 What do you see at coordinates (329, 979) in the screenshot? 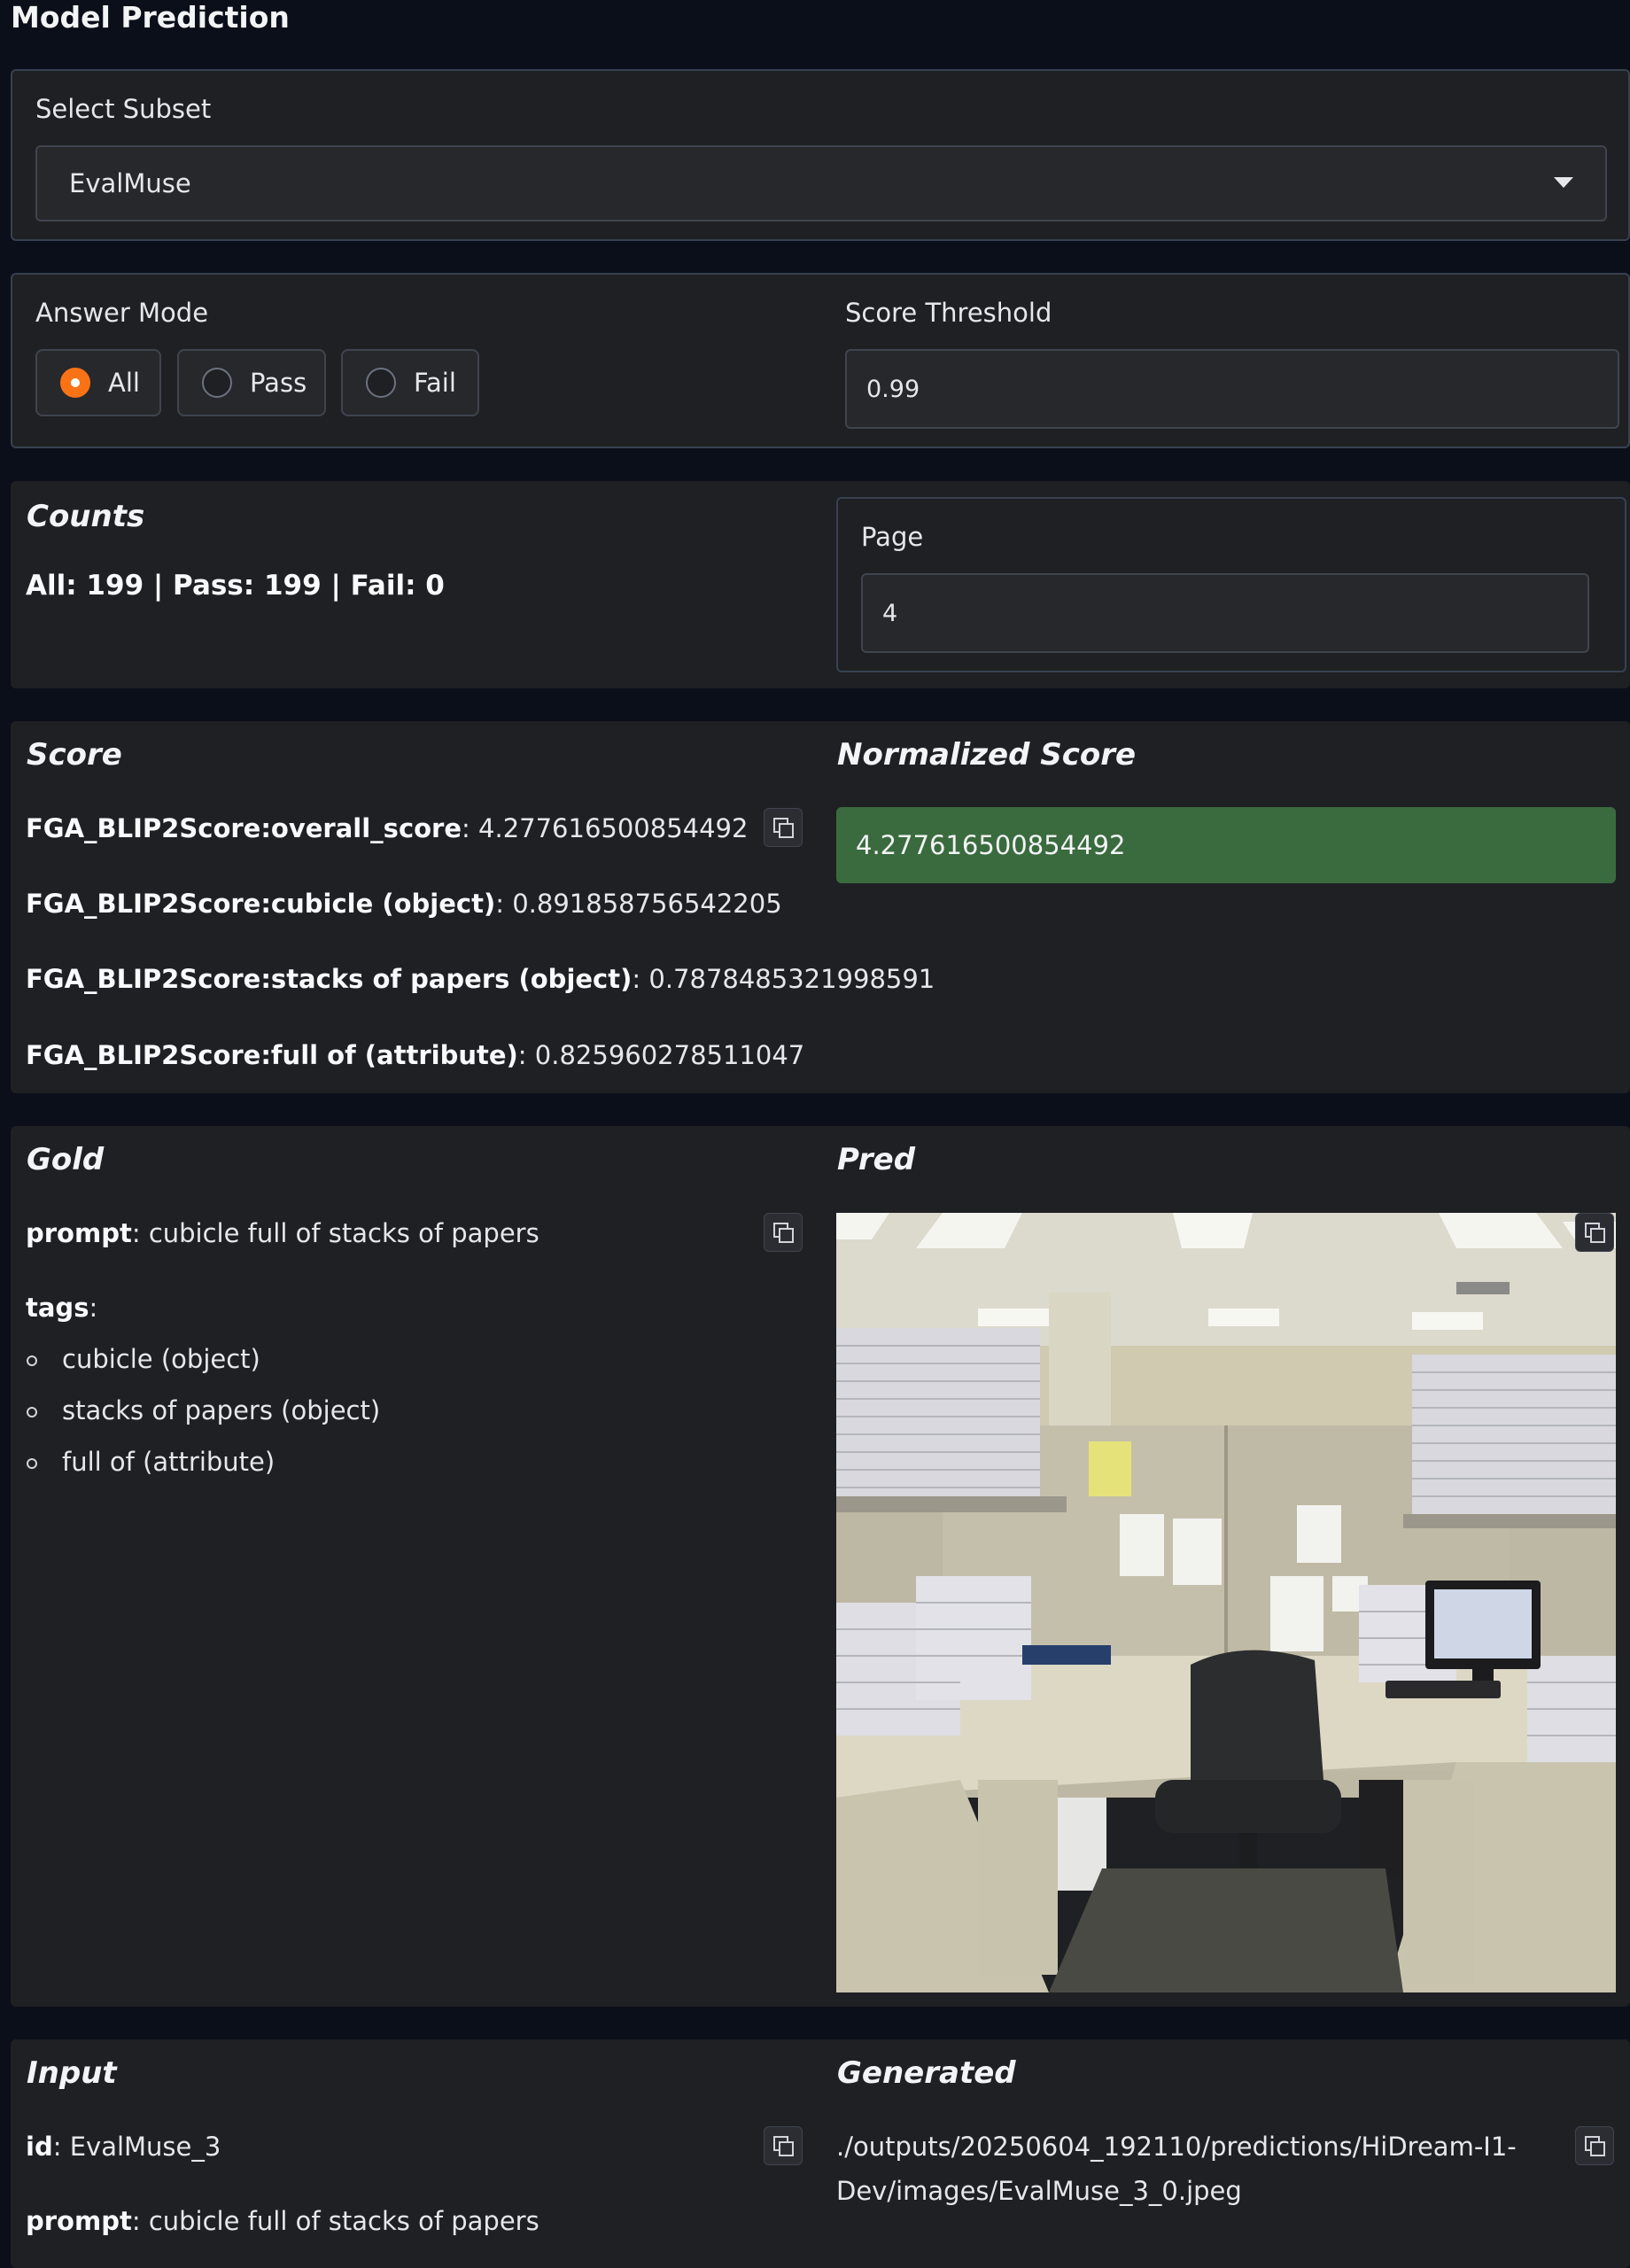
I see `score-key: FGA_BLIP2Score:stacks of papers (object)` at bounding box center [329, 979].